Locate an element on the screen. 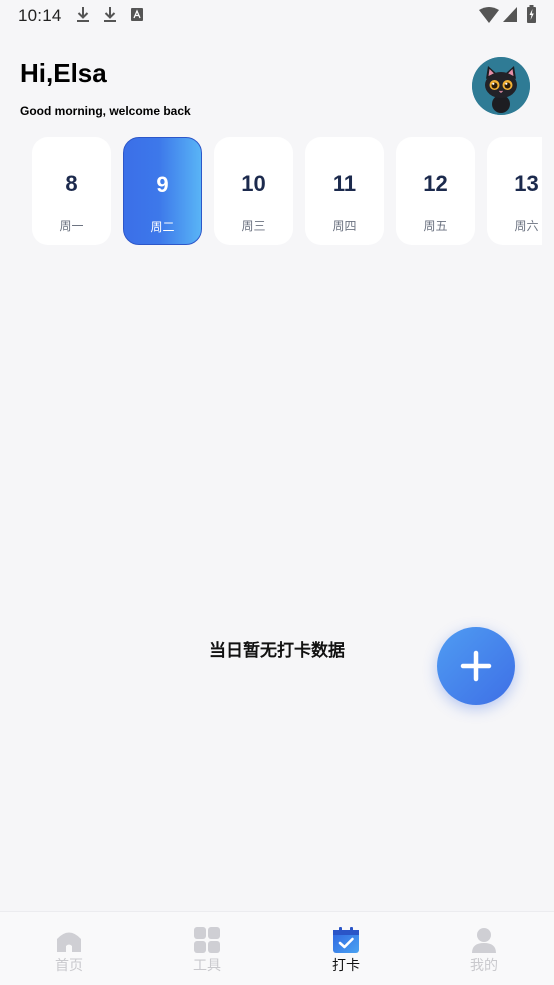 This screenshot has height=985, width=554. cat-avatar-icon is located at coordinates (501, 86).